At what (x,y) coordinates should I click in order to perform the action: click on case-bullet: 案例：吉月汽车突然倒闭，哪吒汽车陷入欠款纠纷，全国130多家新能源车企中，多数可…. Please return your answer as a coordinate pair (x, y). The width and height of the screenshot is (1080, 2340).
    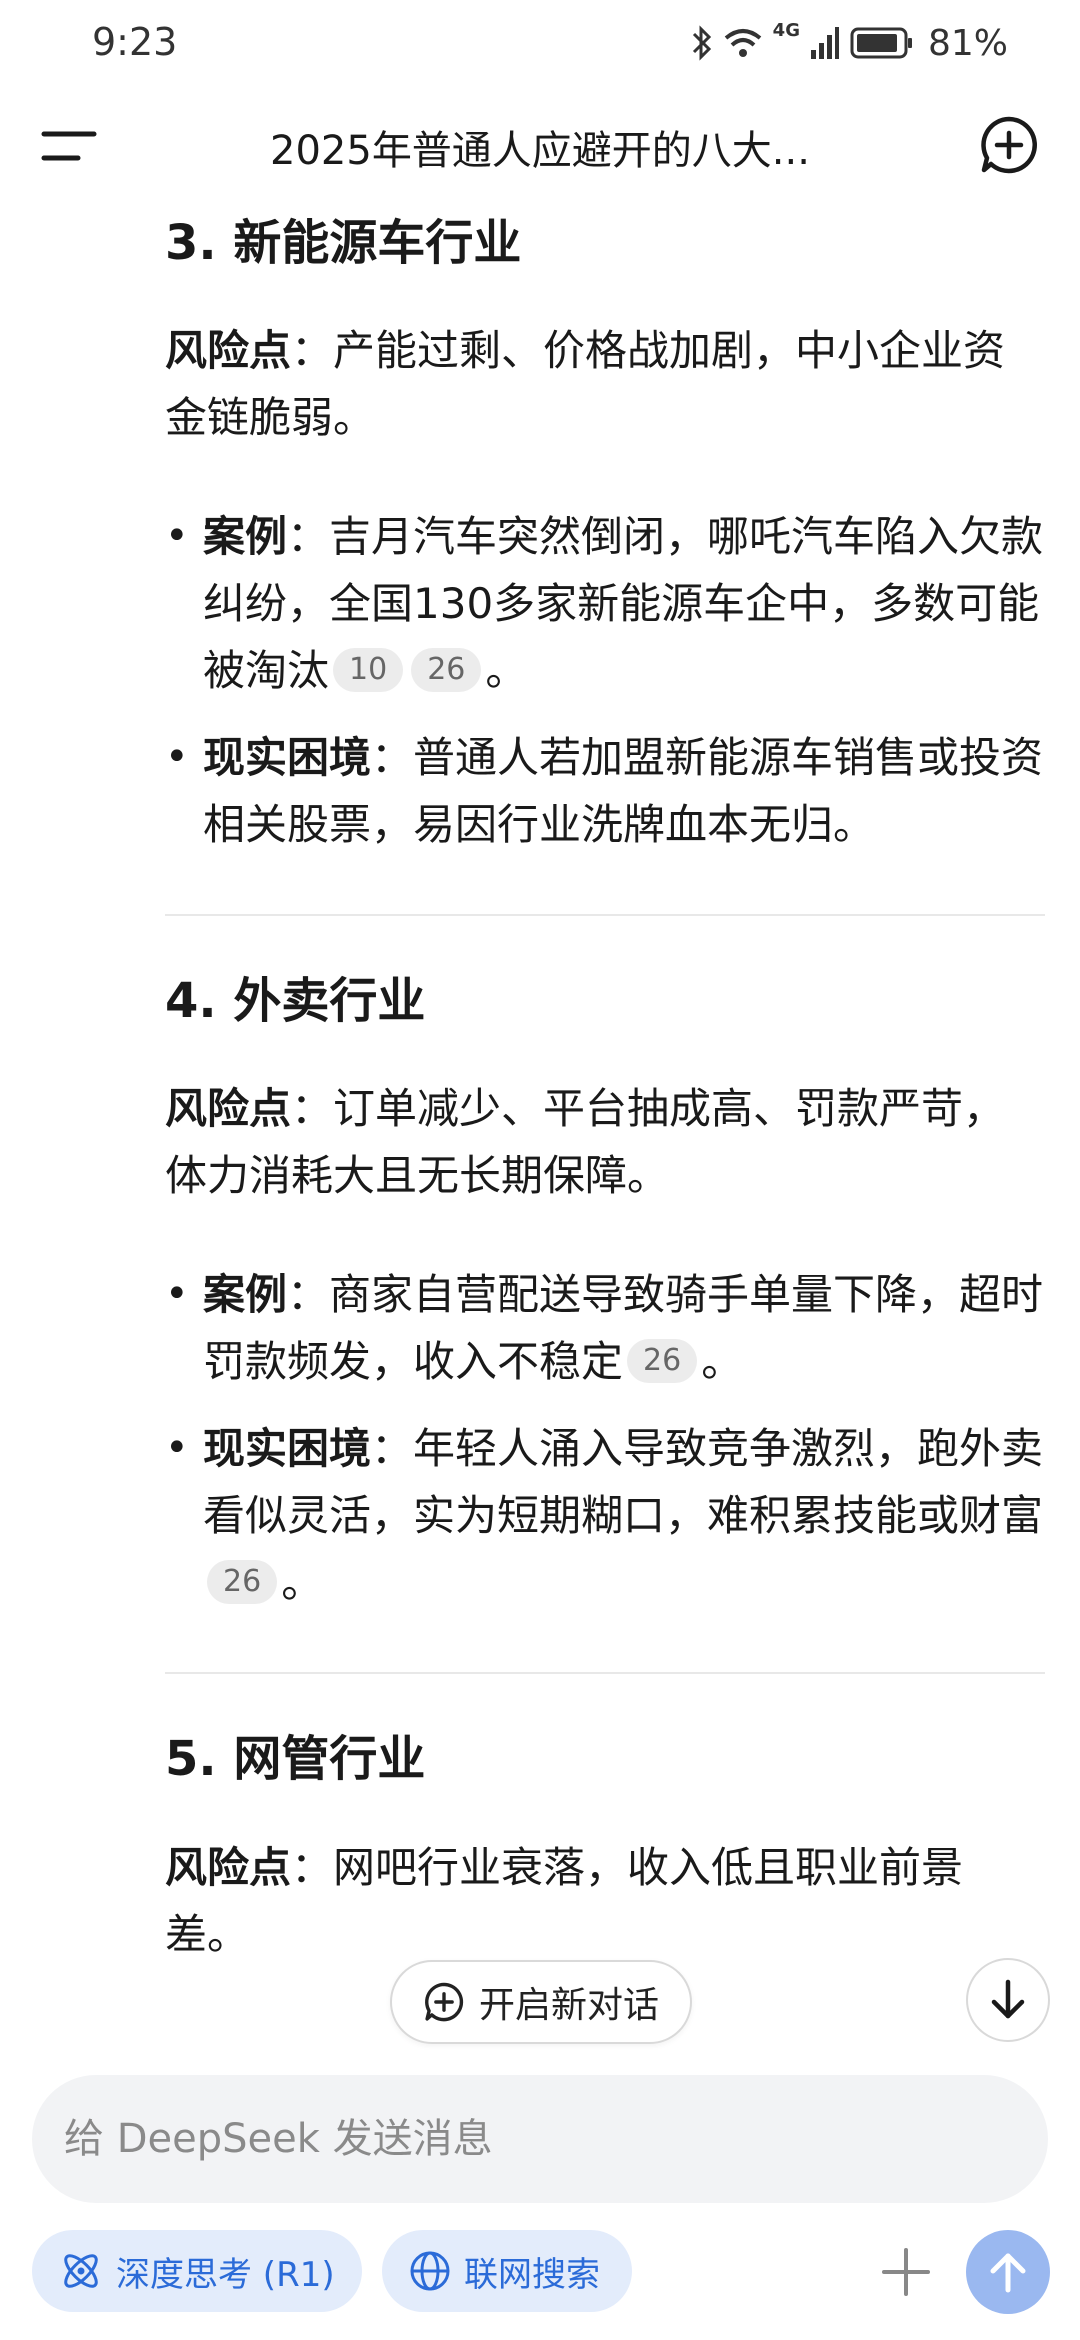
    Looking at the image, I should click on (605, 603).